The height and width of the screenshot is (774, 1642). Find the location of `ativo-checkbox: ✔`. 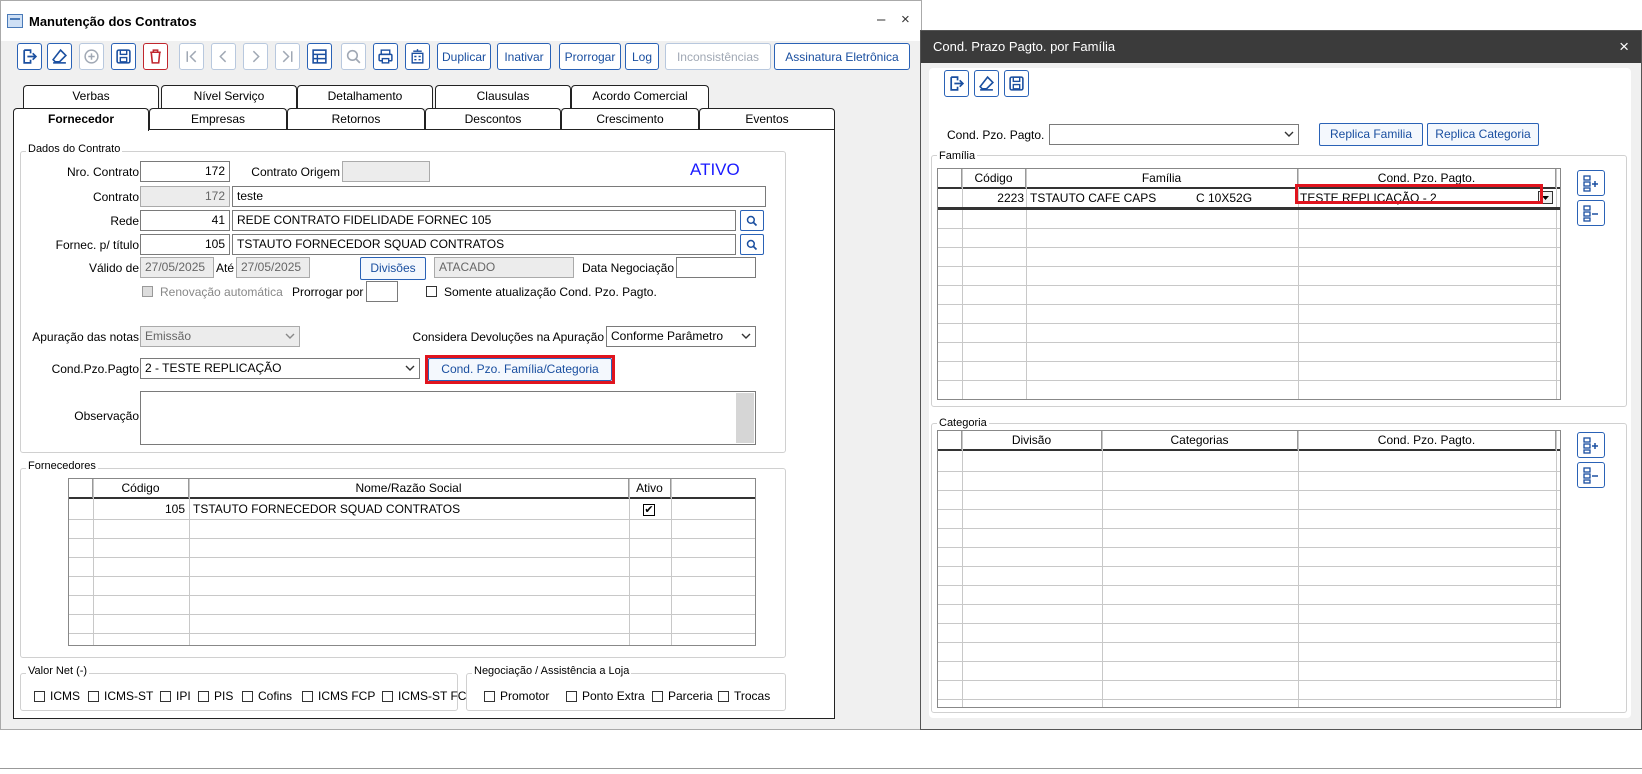

ativo-checkbox: ✔ is located at coordinates (649, 510).